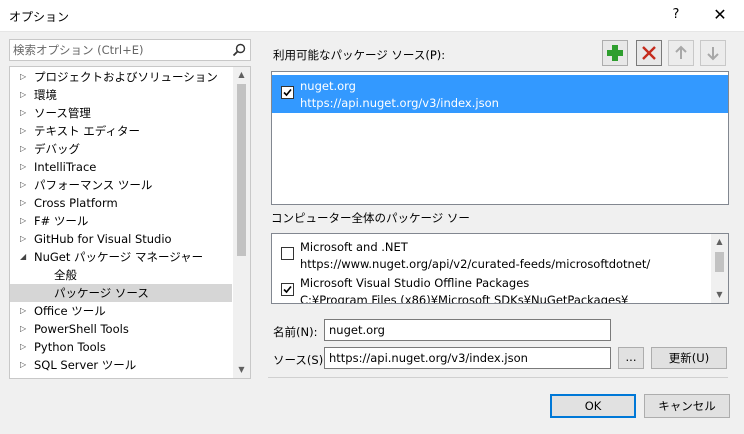  I want to click on add-source-button, so click(615, 53).